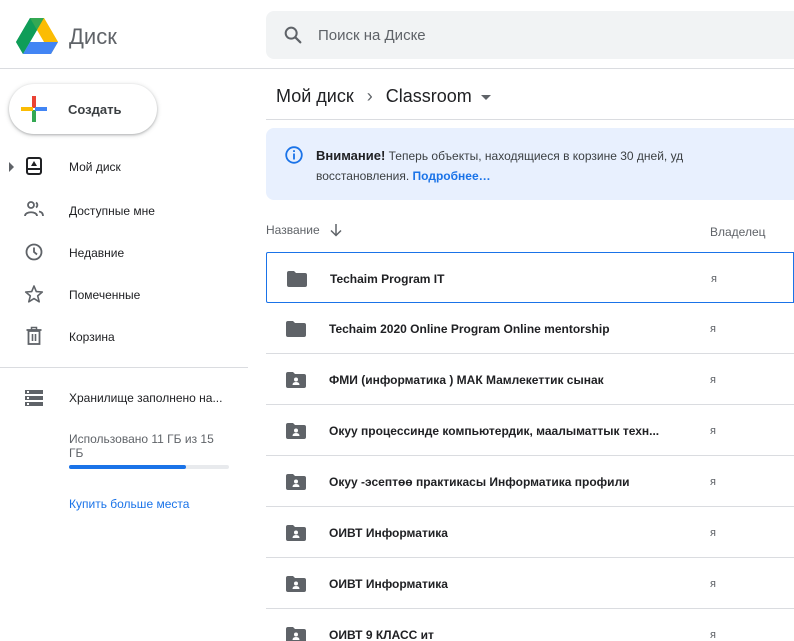  Describe the element at coordinates (530, 119) in the screenshot. I see `breadcrumb-divider` at that location.